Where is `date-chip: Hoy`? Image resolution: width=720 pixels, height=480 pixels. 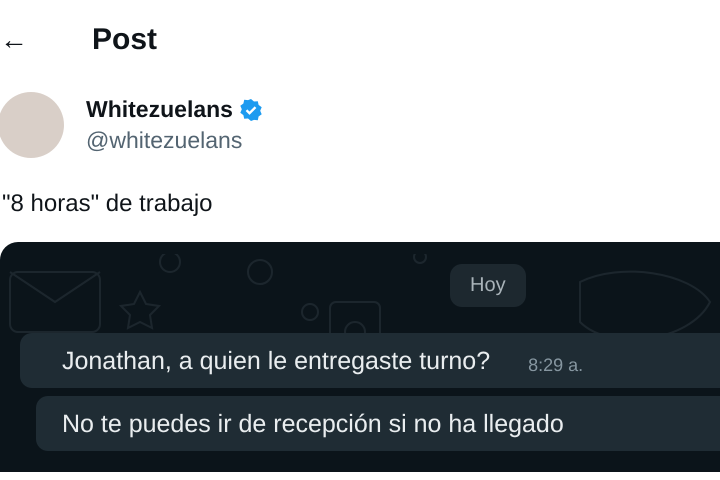
date-chip: Hoy is located at coordinates (488, 285).